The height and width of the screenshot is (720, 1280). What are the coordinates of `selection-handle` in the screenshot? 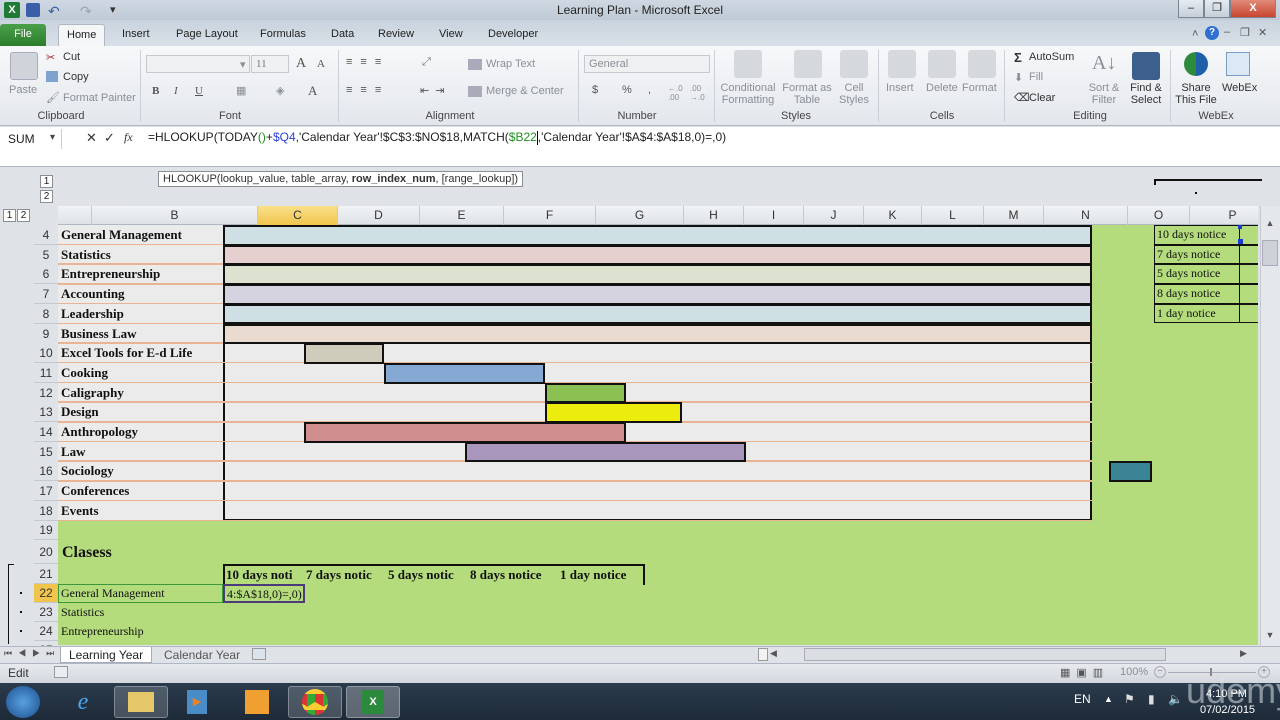 It's located at (1240, 241).